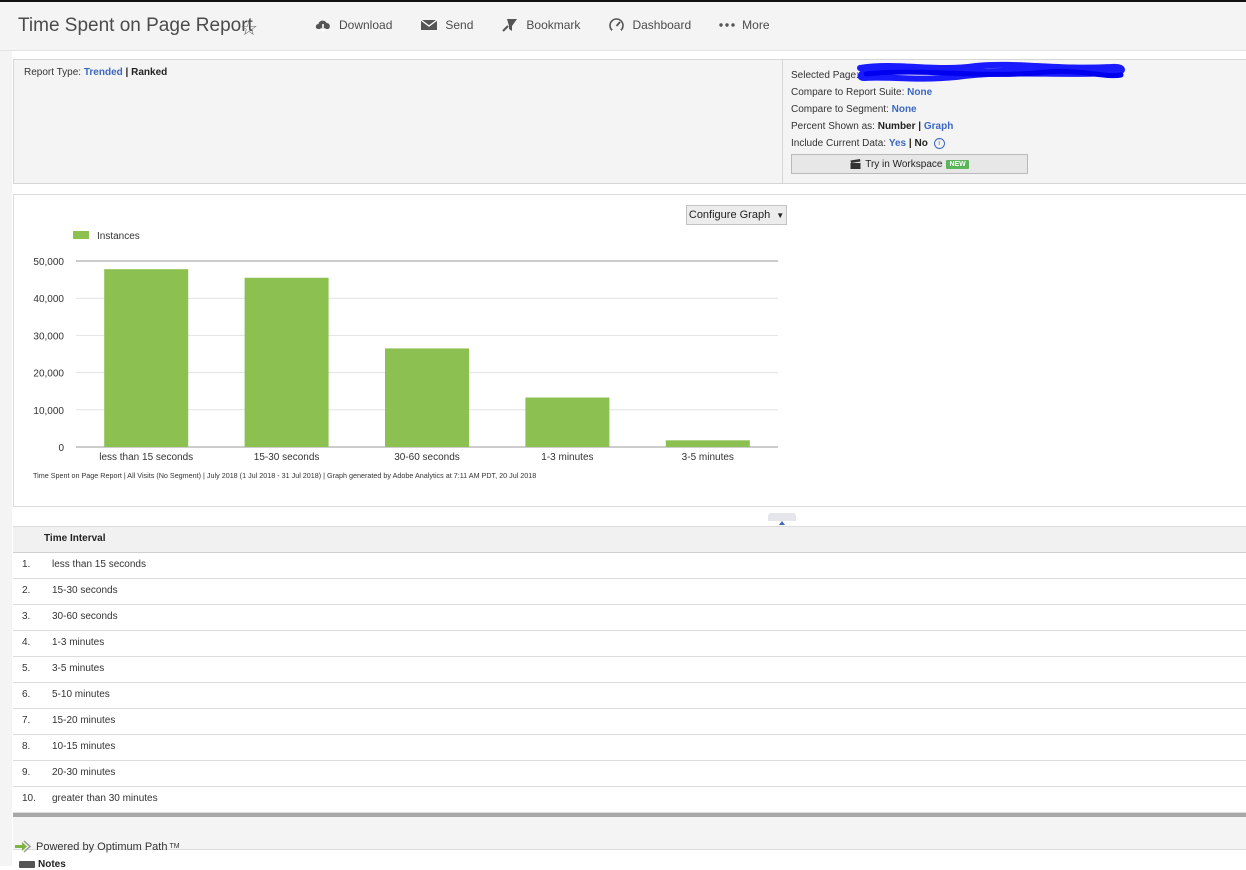 The height and width of the screenshot is (870, 1246). I want to click on collapse-graph-toggle, so click(782, 519).